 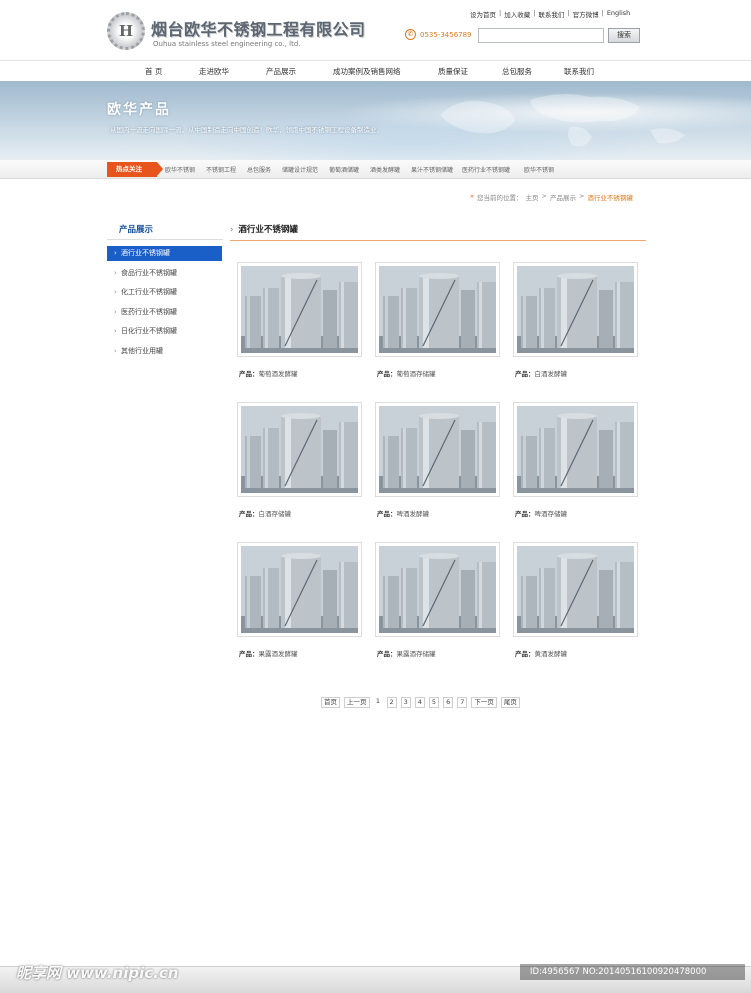 What do you see at coordinates (165, 239) in the screenshot?
I see `divider` at bounding box center [165, 239].